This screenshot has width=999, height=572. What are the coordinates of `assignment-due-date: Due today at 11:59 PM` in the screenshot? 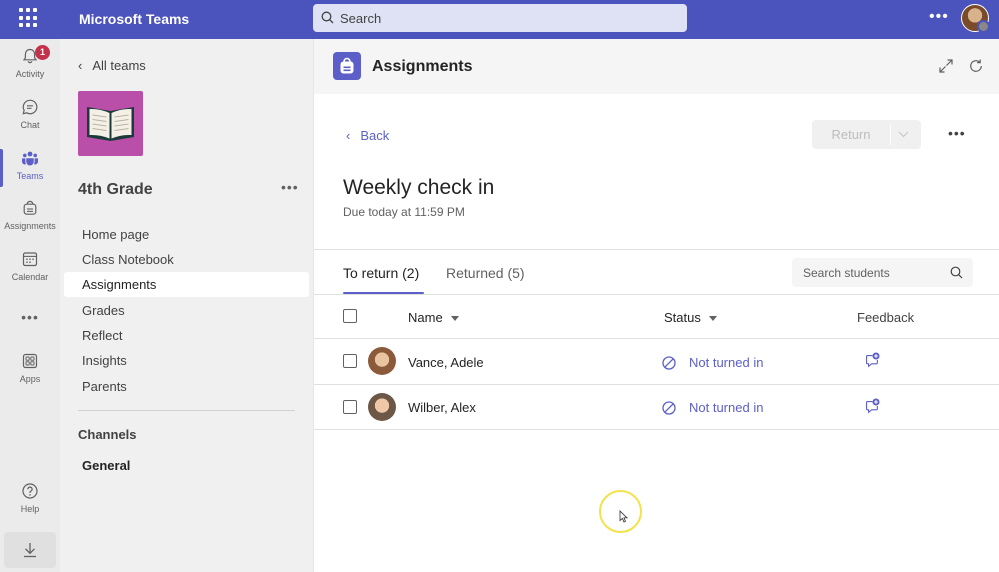 It's located at (404, 212).